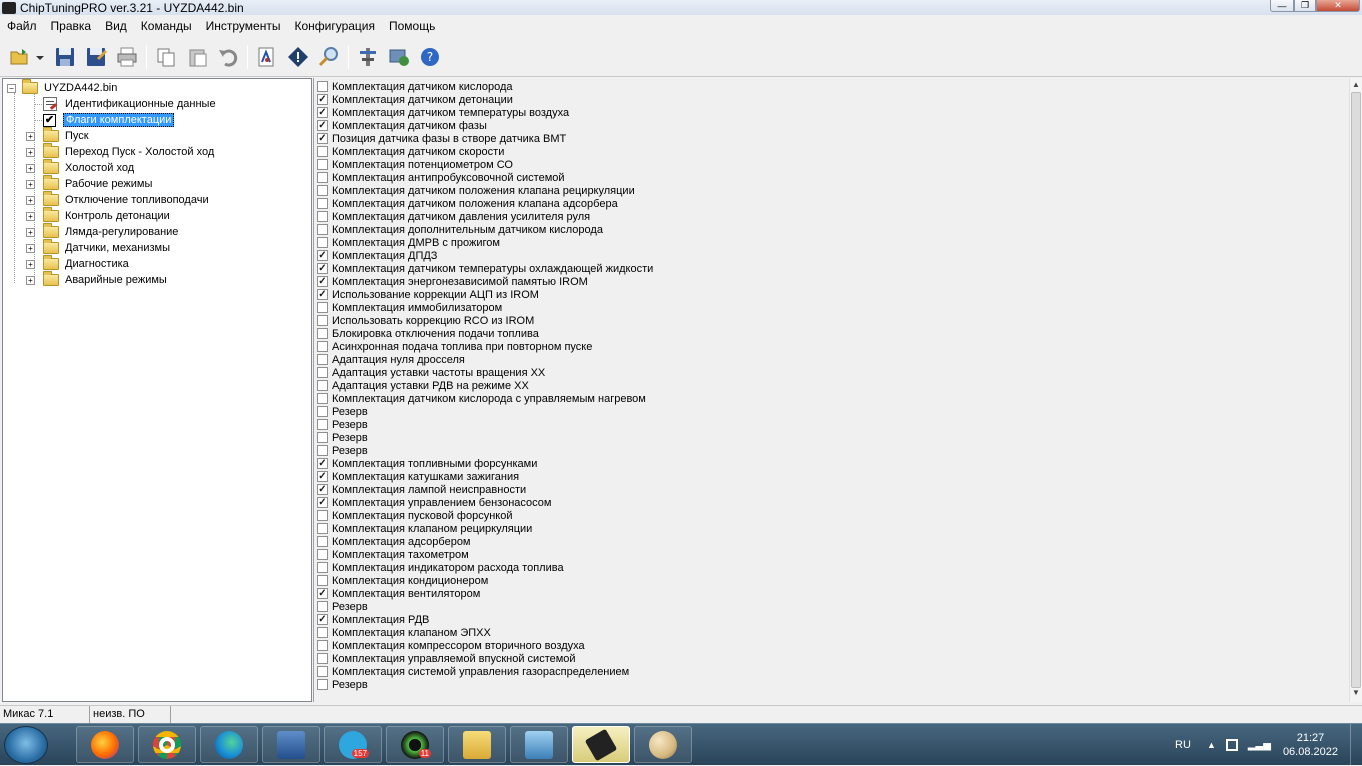 This screenshot has height=766, width=1362. I want to click on tree-item-diagnostics: + Диагностика, so click(78, 263).